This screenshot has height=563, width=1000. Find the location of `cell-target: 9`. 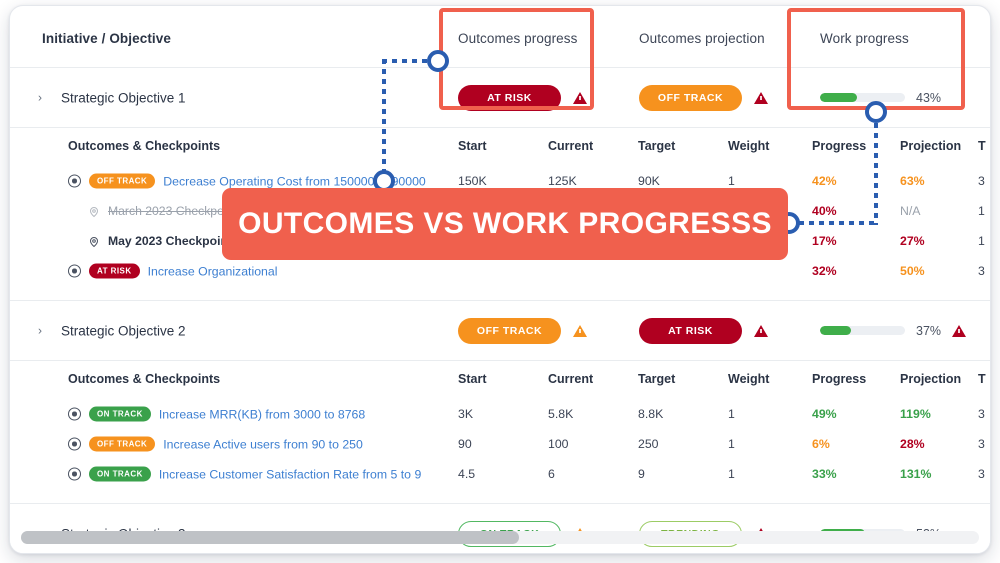

cell-target: 9 is located at coordinates (641, 474).